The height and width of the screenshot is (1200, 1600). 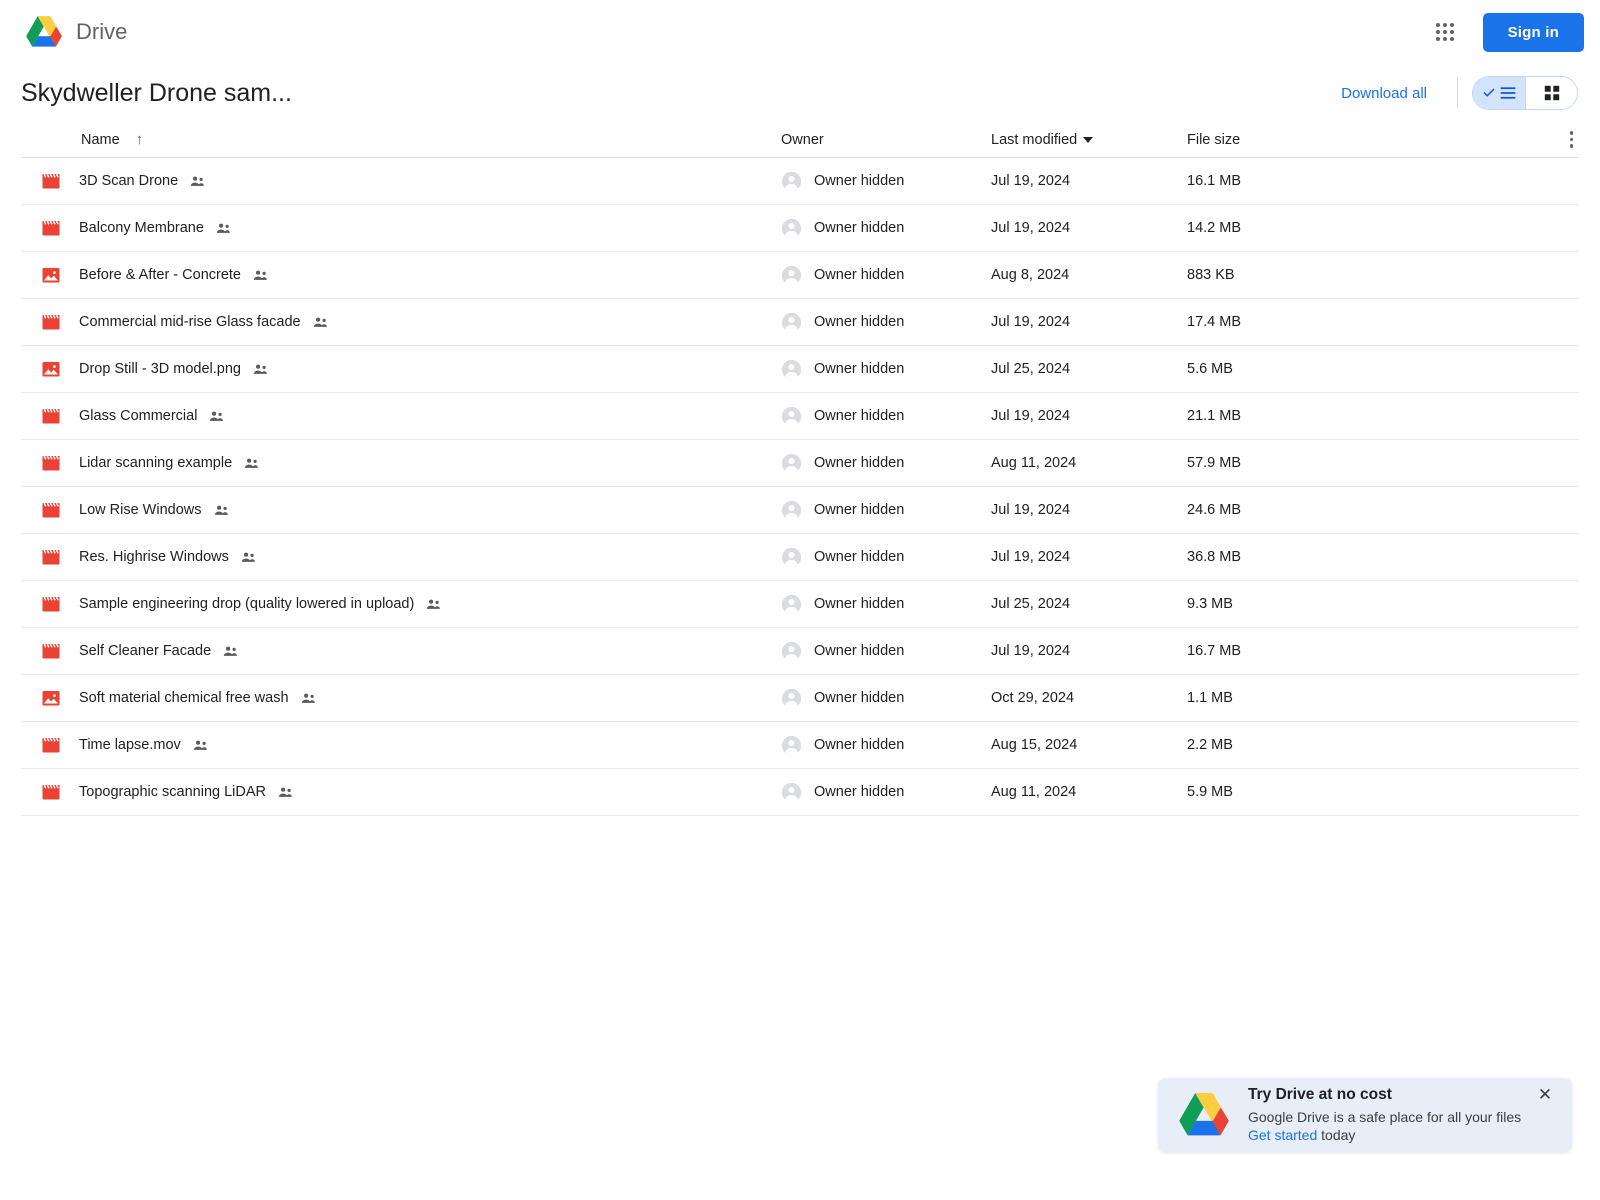 I want to click on promo-title: Try Drive at no cost, so click(x=1320, y=1094).